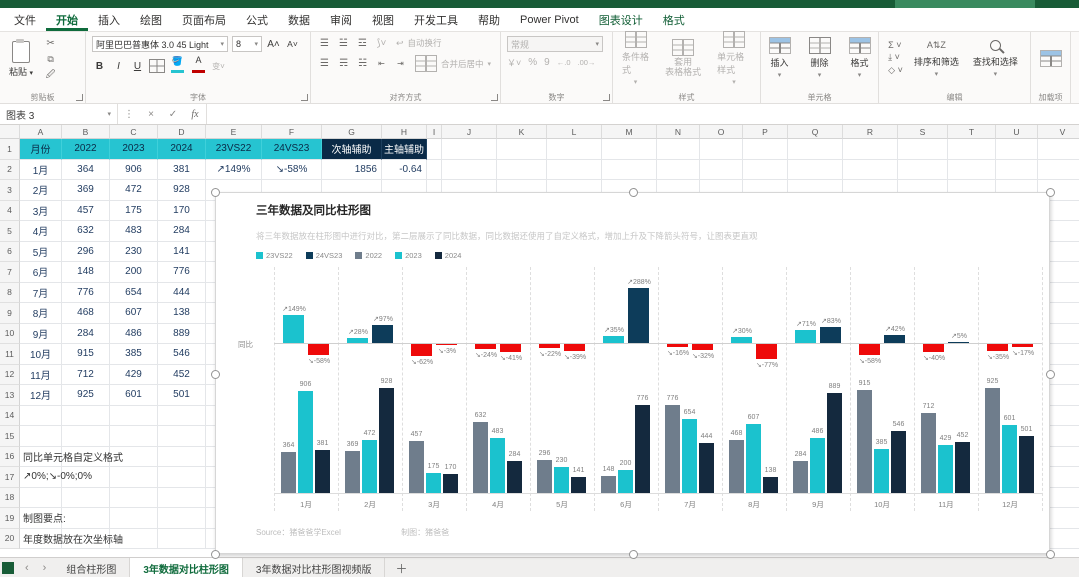 The width and height of the screenshot is (1079, 577). Describe the element at coordinates (10, 169) in the screenshot. I see `row-header: 2` at that location.